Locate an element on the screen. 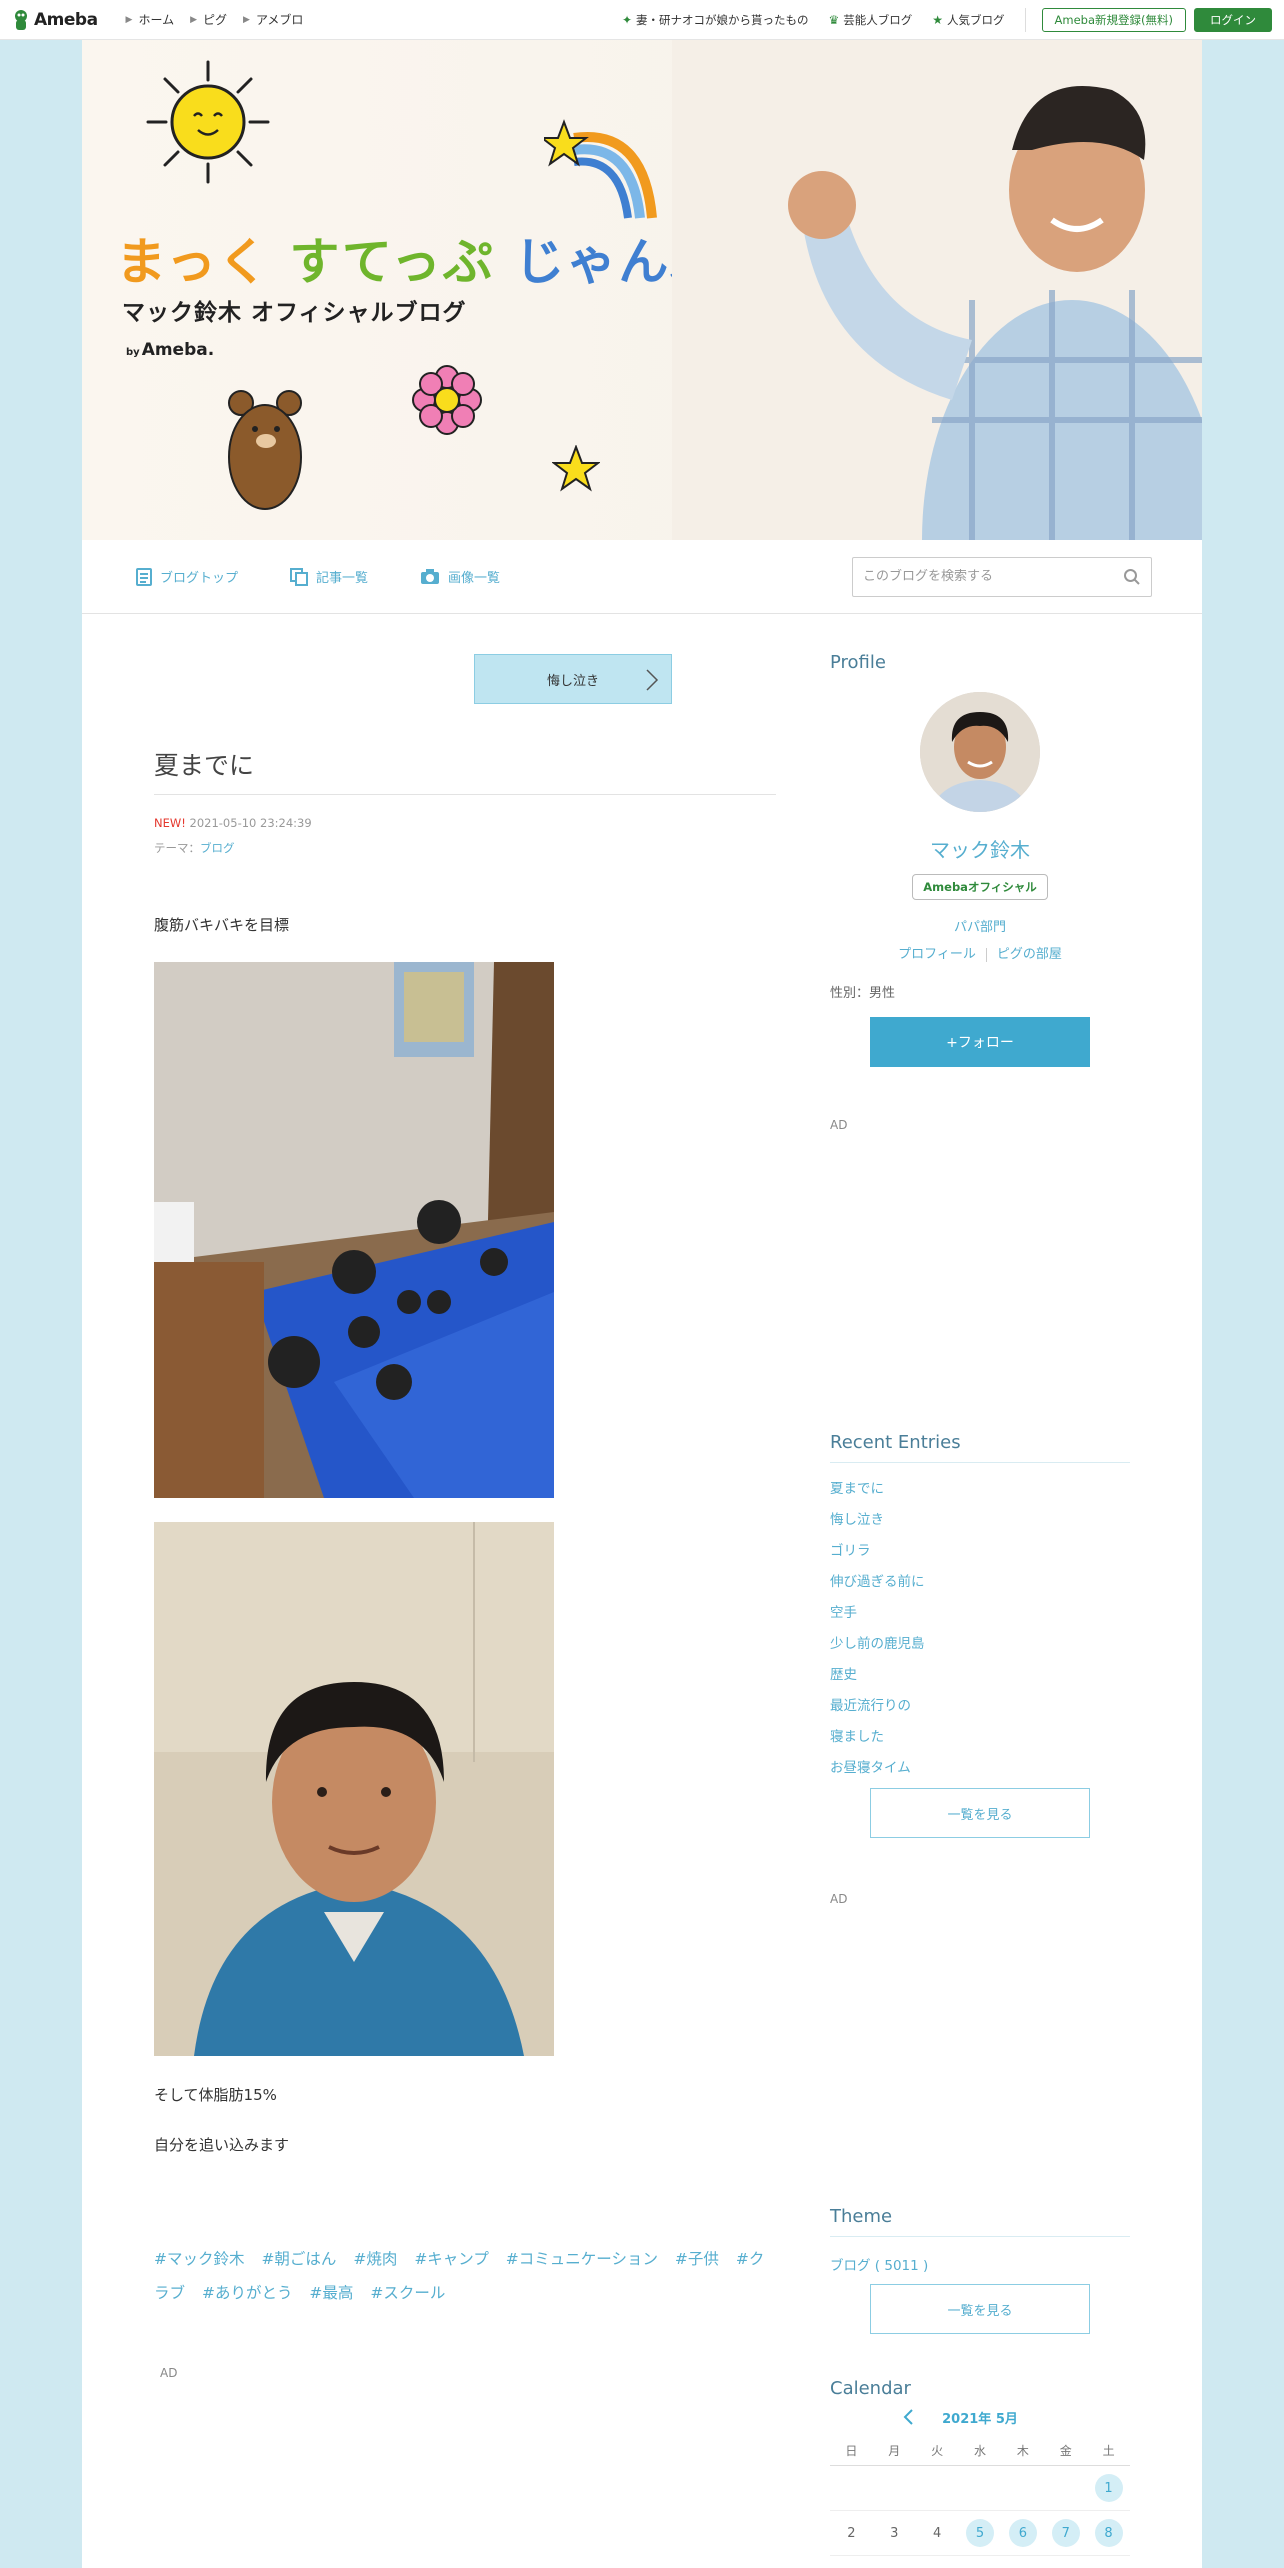 The width and height of the screenshot is (1284, 2568). register-button: Ameba新規登録(無料) is located at coordinates (1113, 19).